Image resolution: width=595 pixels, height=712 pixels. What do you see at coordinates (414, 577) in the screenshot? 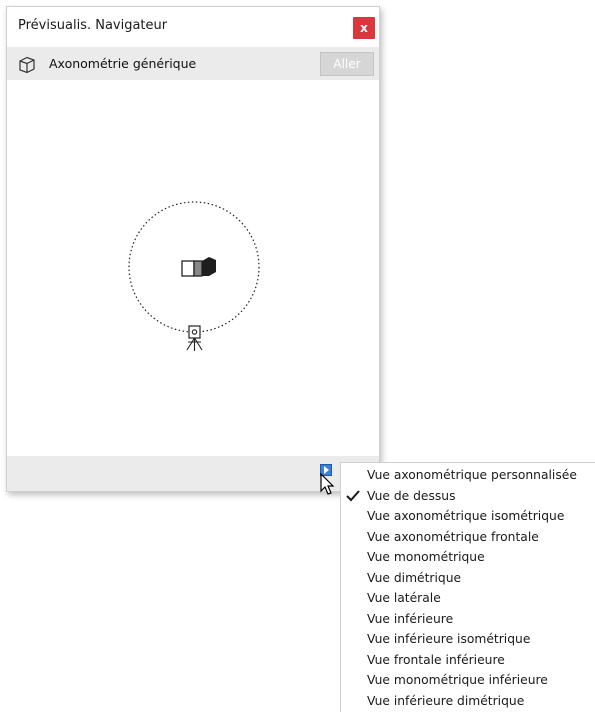
I see `menu-item-label: Vue dimétrique` at bounding box center [414, 577].